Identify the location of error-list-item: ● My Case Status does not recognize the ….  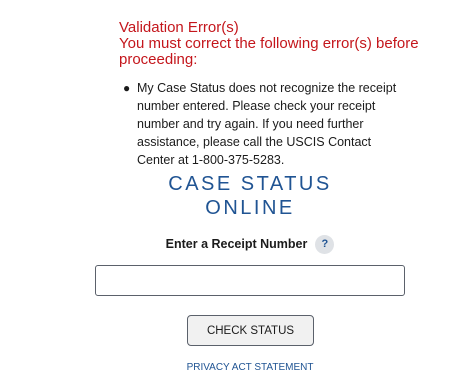
(265, 124).